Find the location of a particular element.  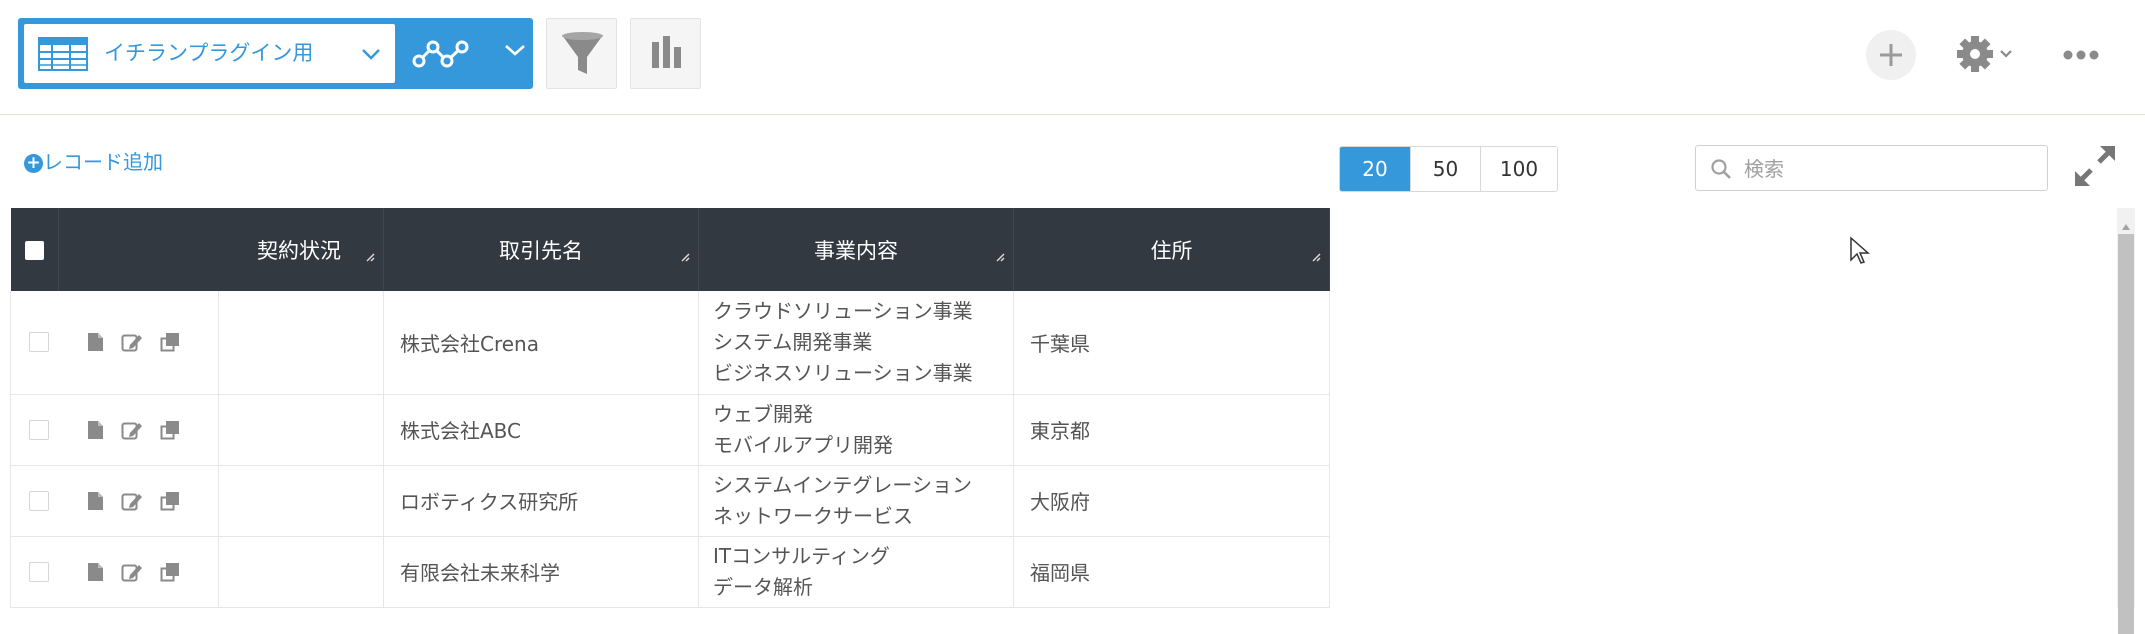

column-header-label: 事業内容 is located at coordinates (856, 250).